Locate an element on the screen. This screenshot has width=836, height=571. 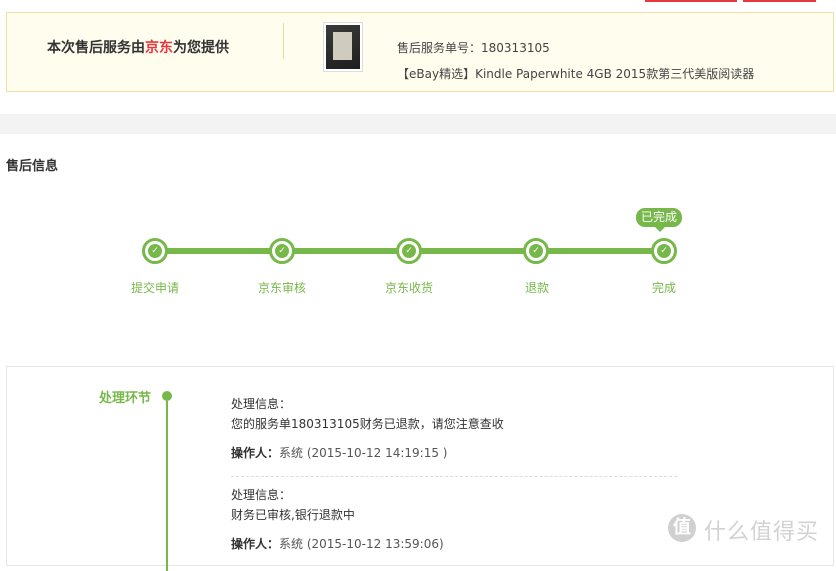
provider-prefix: 本次售后服务由 is located at coordinates (96, 48).